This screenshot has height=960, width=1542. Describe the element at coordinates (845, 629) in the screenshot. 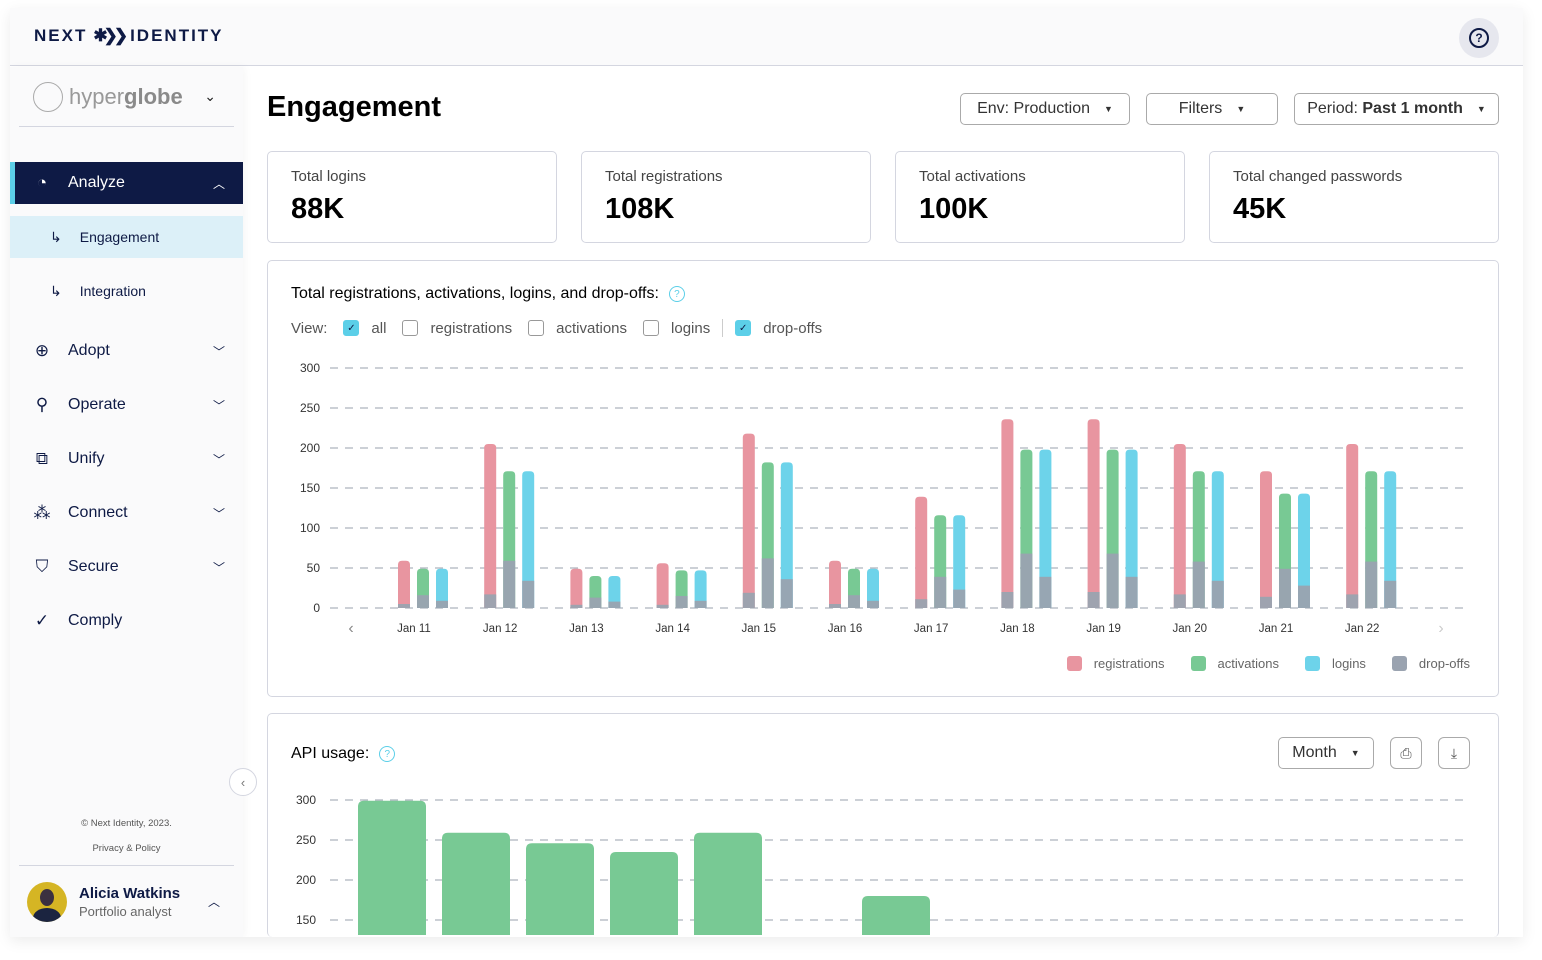

I see `x-tick-label: Jan 16` at that location.